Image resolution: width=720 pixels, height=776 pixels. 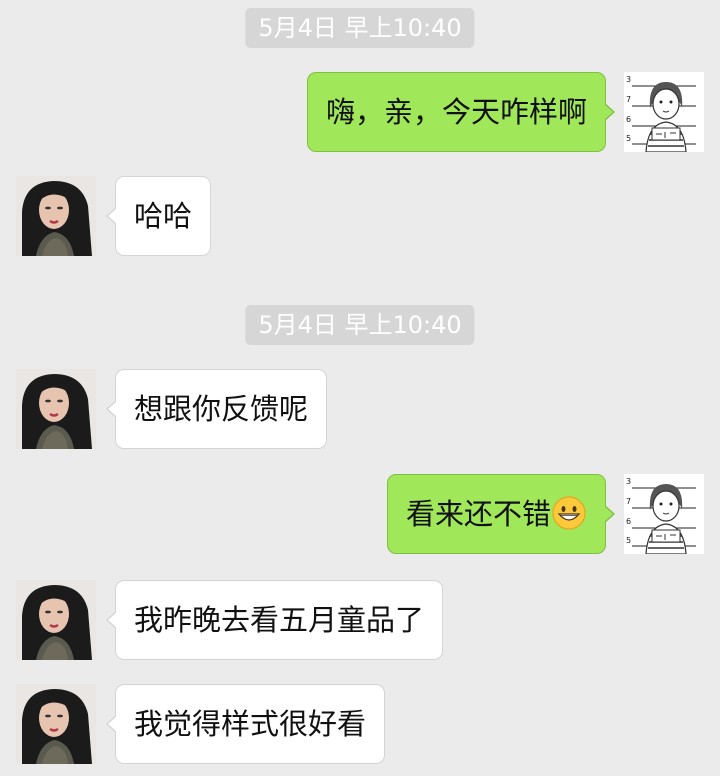 I want to click on outgoing-message-bubble: 看来还不错, so click(x=501, y=514).